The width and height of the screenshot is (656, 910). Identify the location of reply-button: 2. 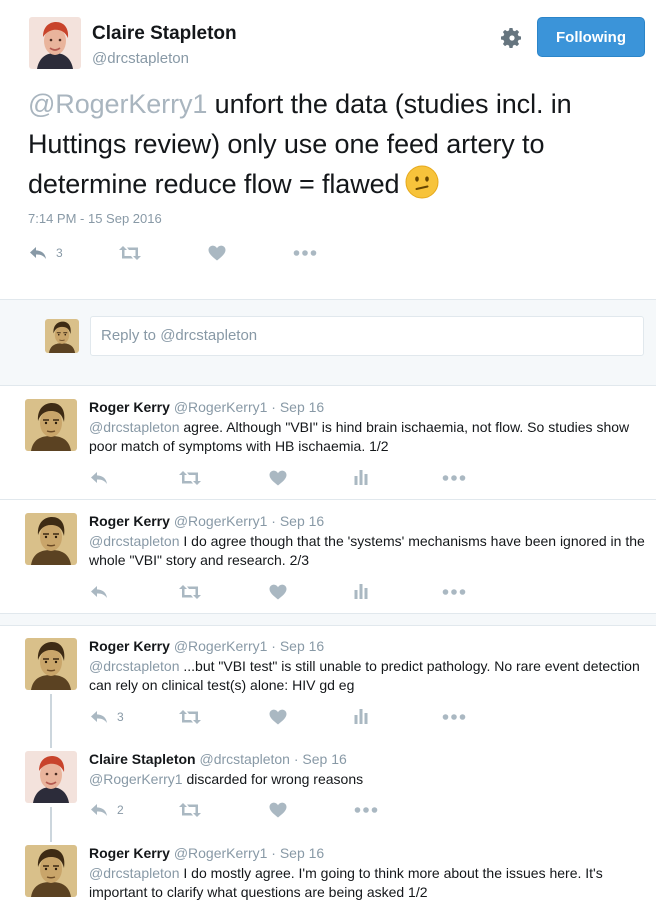
(106, 810).